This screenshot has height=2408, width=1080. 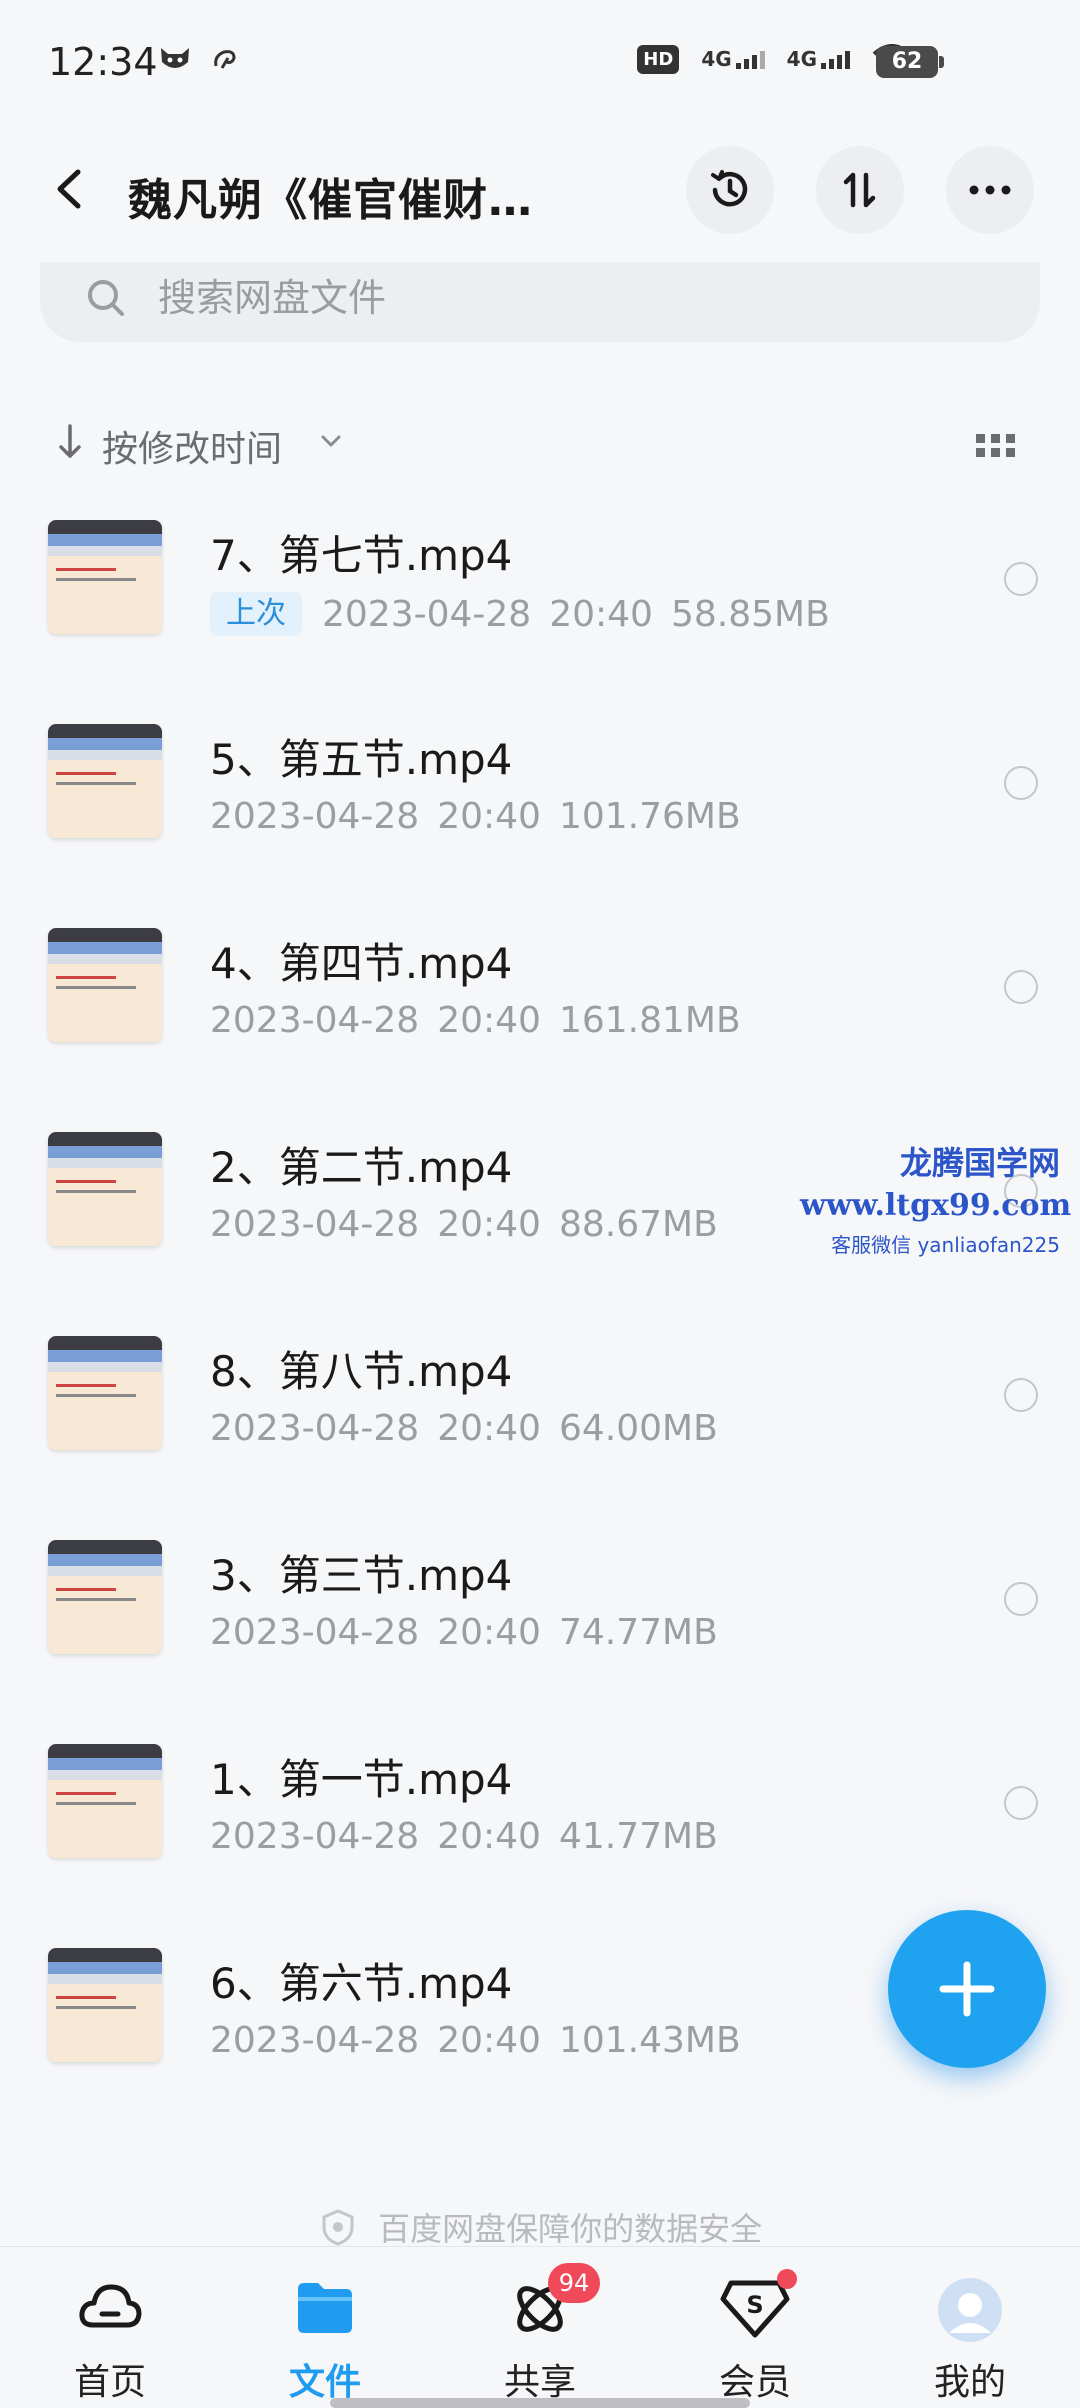 What do you see at coordinates (755, 2338) in the screenshot?
I see `nav-vip: S 会员` at bounding box center [755, 2338].